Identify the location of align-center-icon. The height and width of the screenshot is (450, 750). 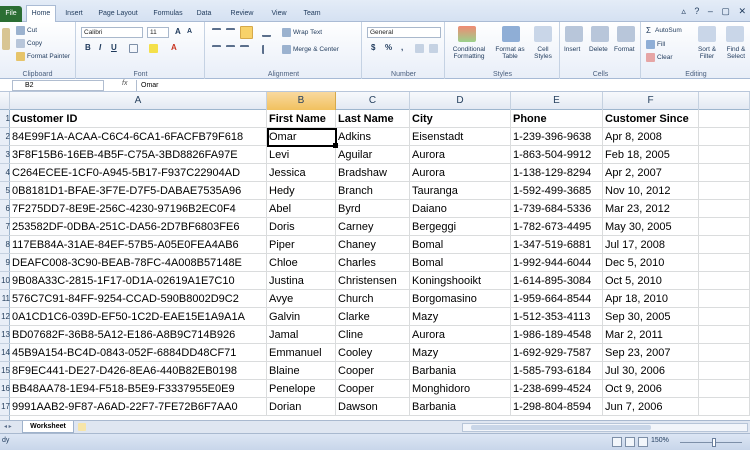
(230, 49).